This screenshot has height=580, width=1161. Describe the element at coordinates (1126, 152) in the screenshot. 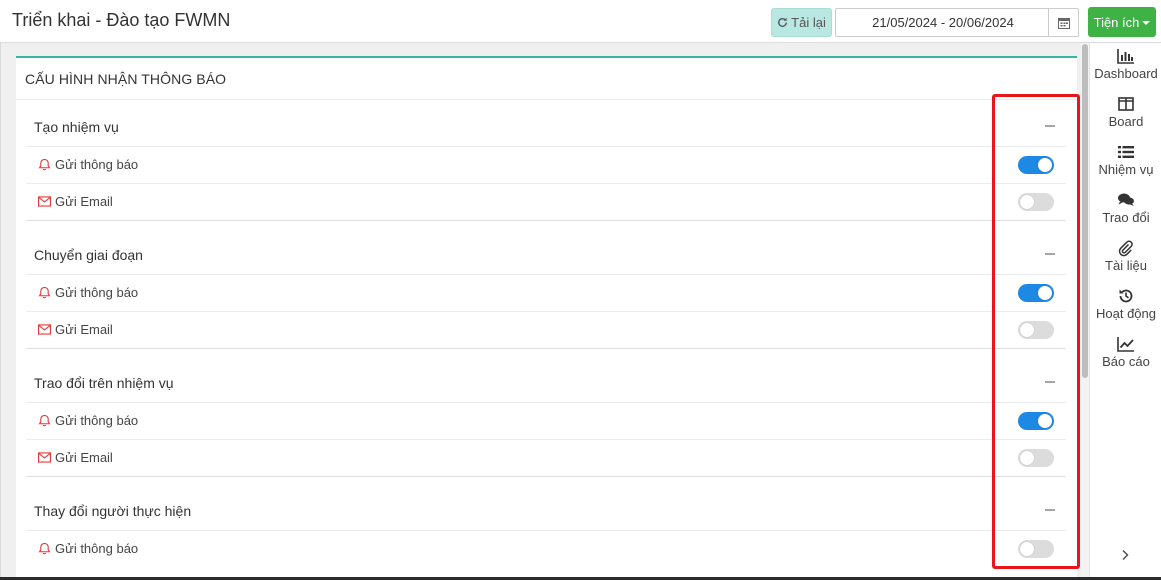

I see `list-icon` at that location.